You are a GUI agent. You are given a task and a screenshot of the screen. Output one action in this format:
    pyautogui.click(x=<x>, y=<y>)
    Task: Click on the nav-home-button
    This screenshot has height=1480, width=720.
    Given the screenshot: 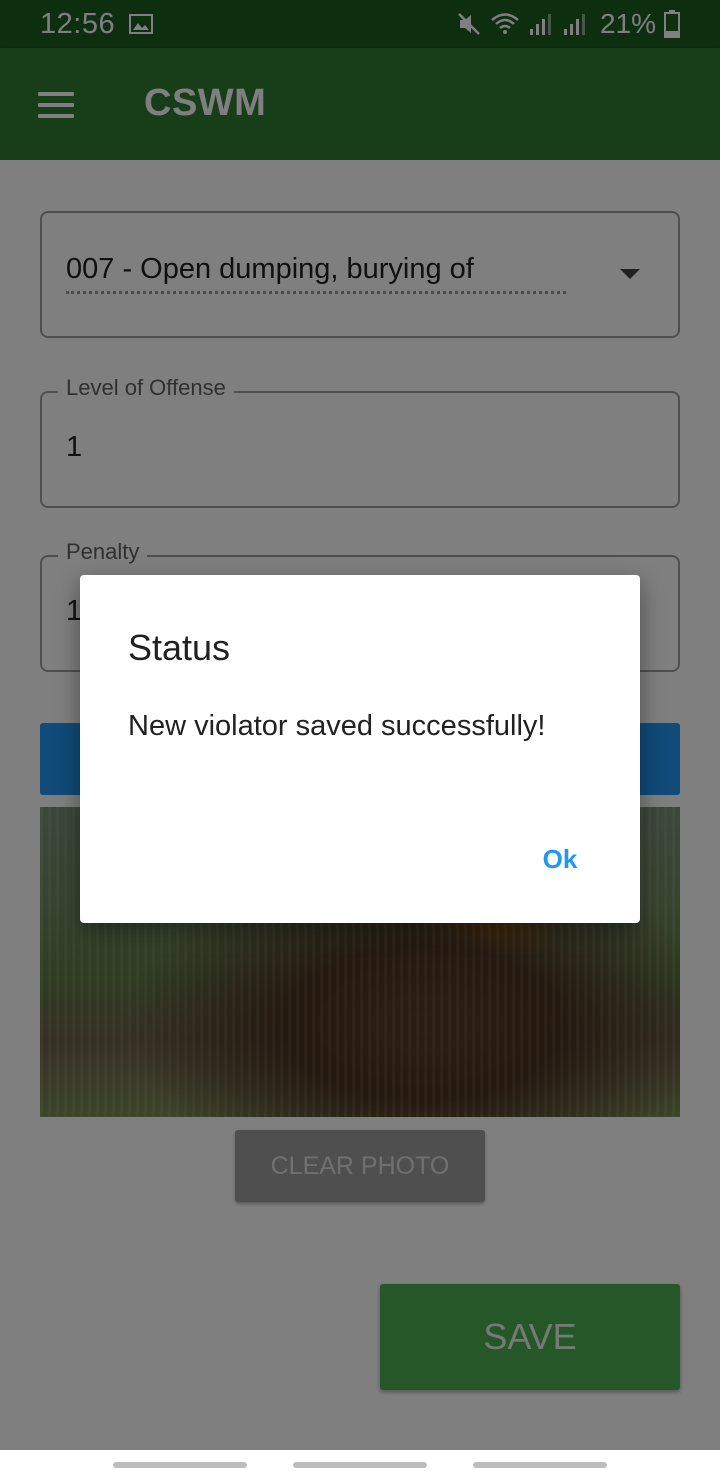 What is the action you would take?
    pyautogui.click(x=360, y=1465)
    